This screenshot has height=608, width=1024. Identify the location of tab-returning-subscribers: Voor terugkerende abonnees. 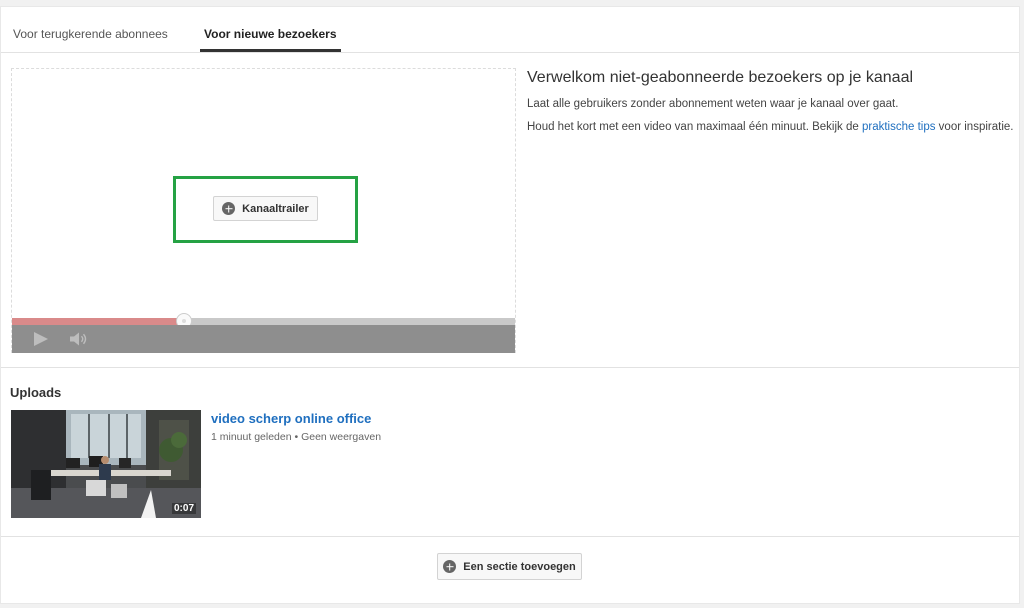
(90, 39).